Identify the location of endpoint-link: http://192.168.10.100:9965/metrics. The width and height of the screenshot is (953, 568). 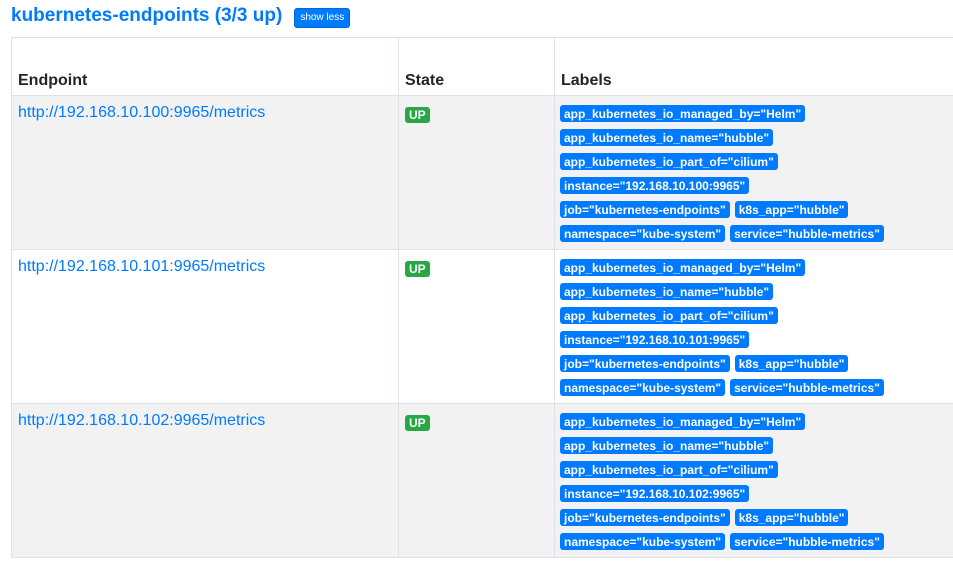
(141, 112).